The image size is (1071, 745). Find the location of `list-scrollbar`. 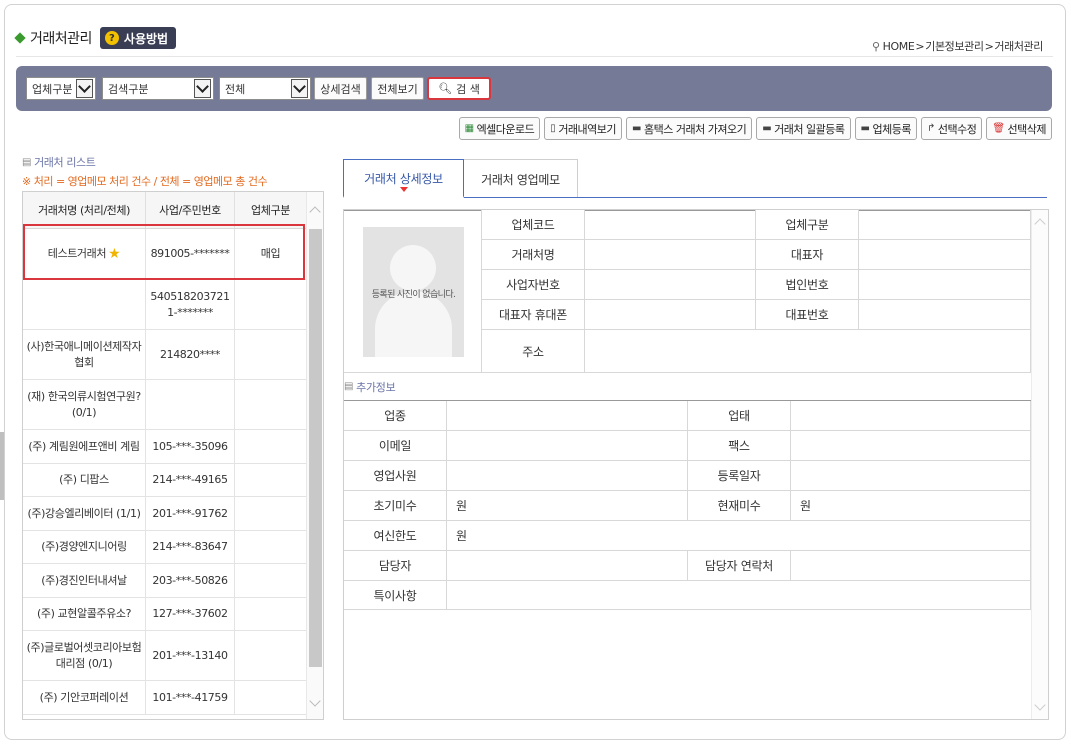

list-scrollbar is located at coordinates (314, 455).